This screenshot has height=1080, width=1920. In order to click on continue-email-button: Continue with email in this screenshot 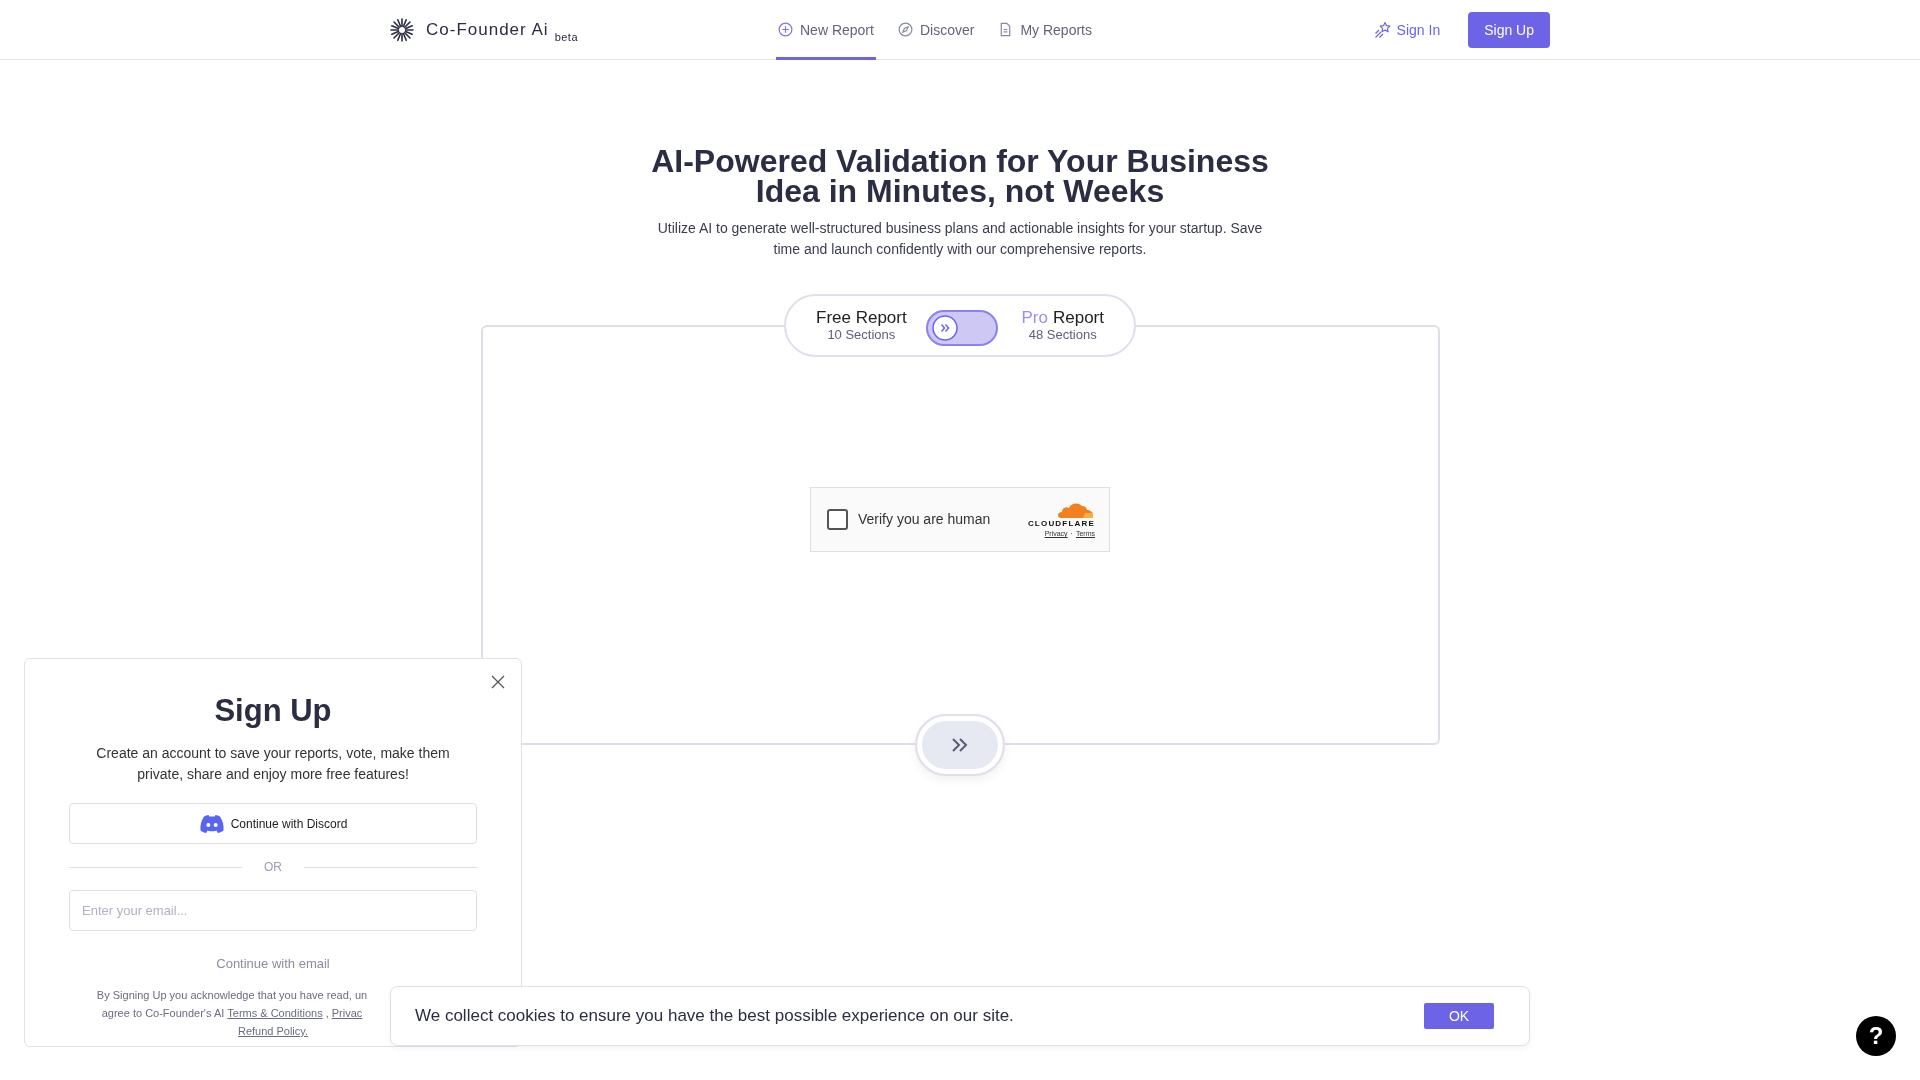, I will do `click(273, 963)`.